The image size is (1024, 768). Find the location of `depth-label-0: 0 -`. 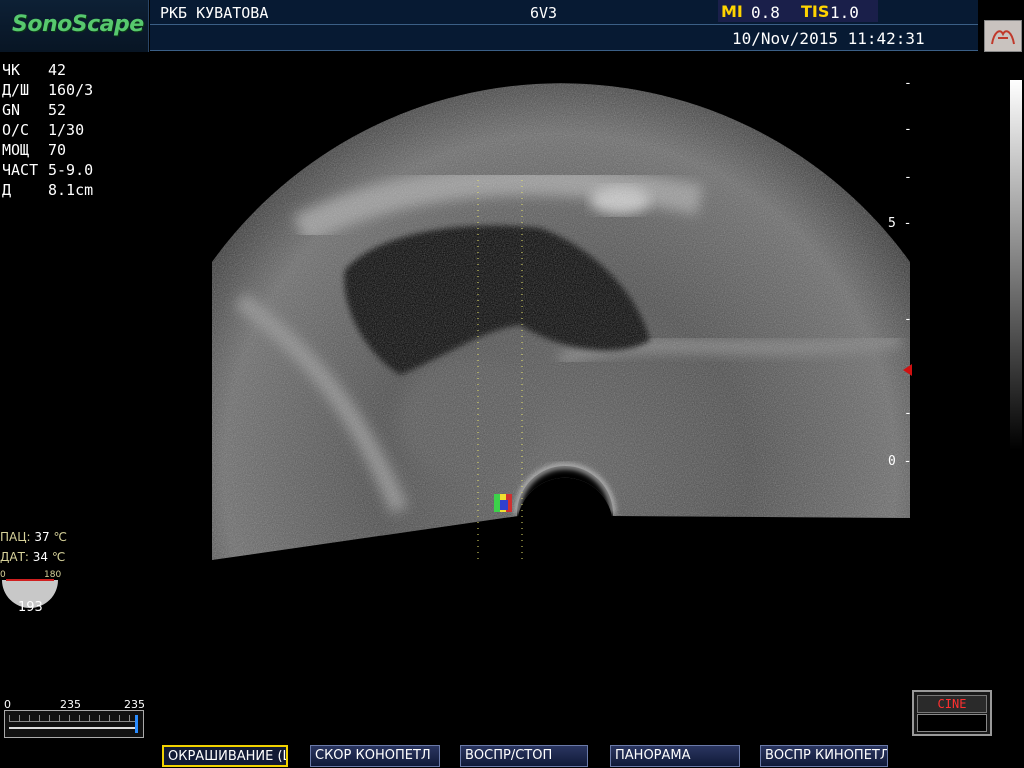

depth-label-0: 0 - is located at coordinates (900, 461).